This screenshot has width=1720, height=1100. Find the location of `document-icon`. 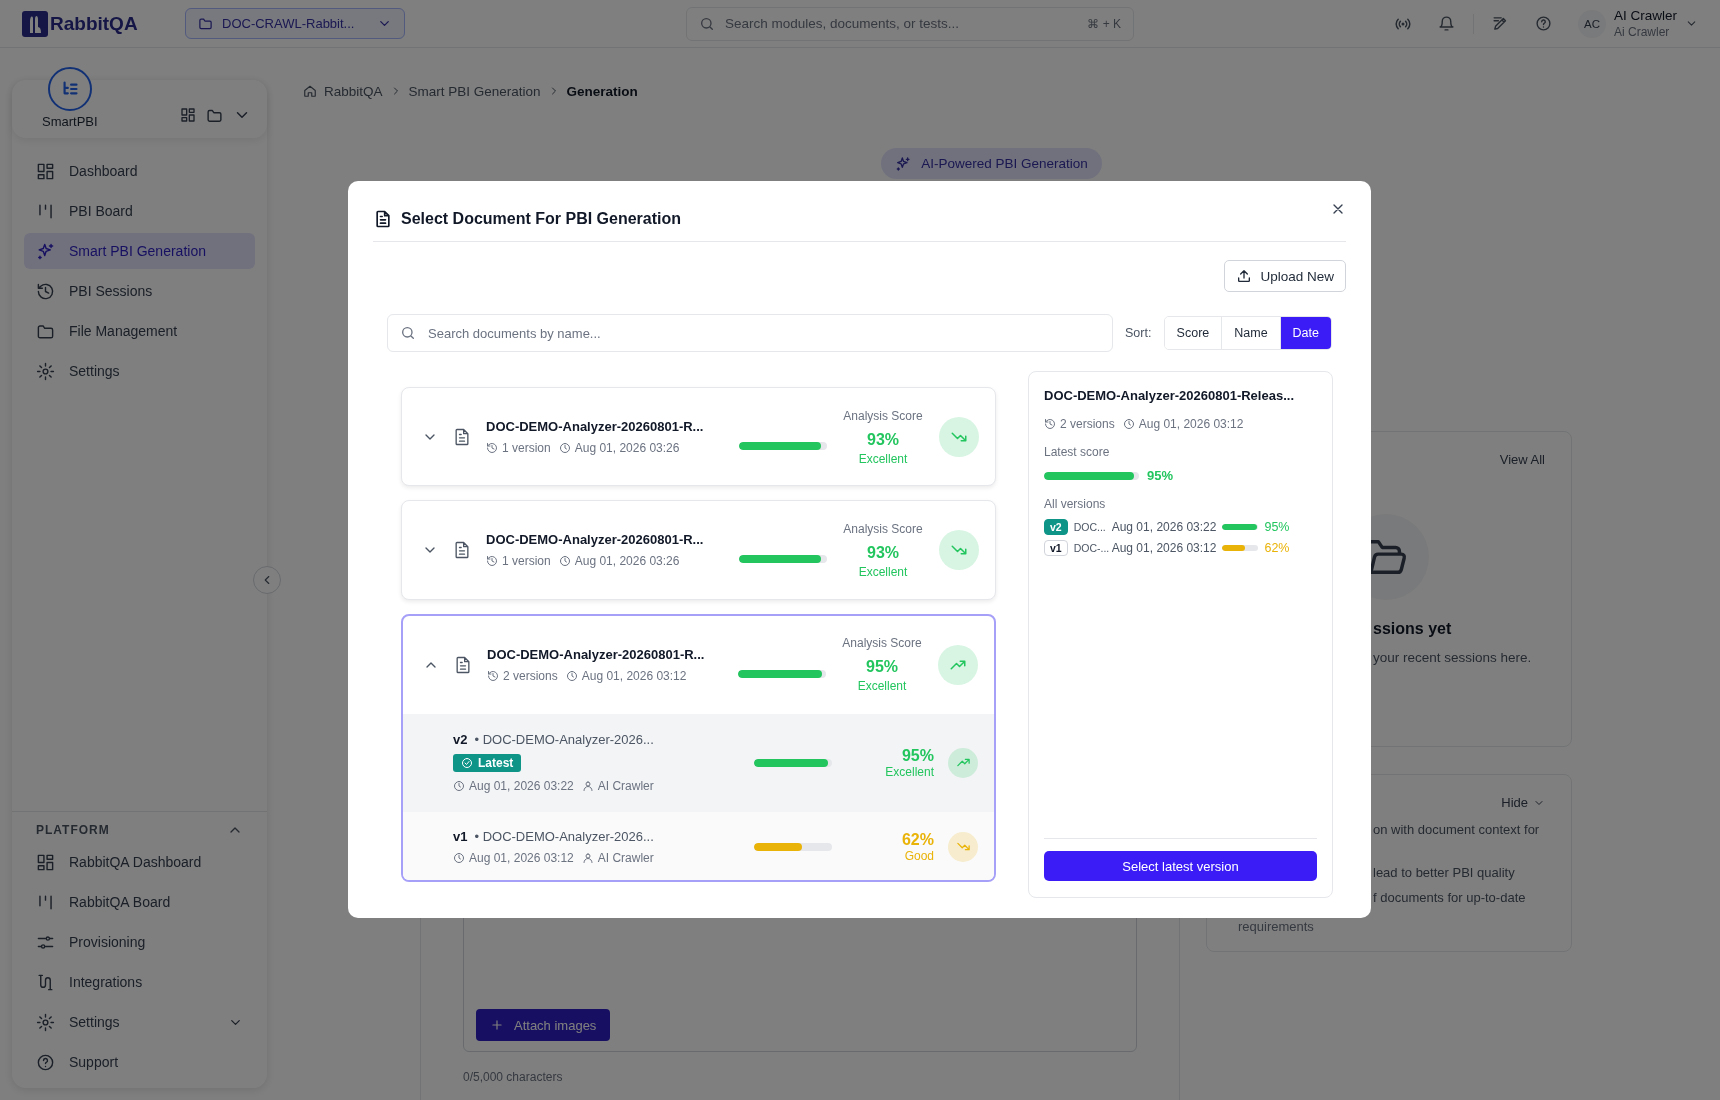

document-icon is located at coordinates (383, 219).